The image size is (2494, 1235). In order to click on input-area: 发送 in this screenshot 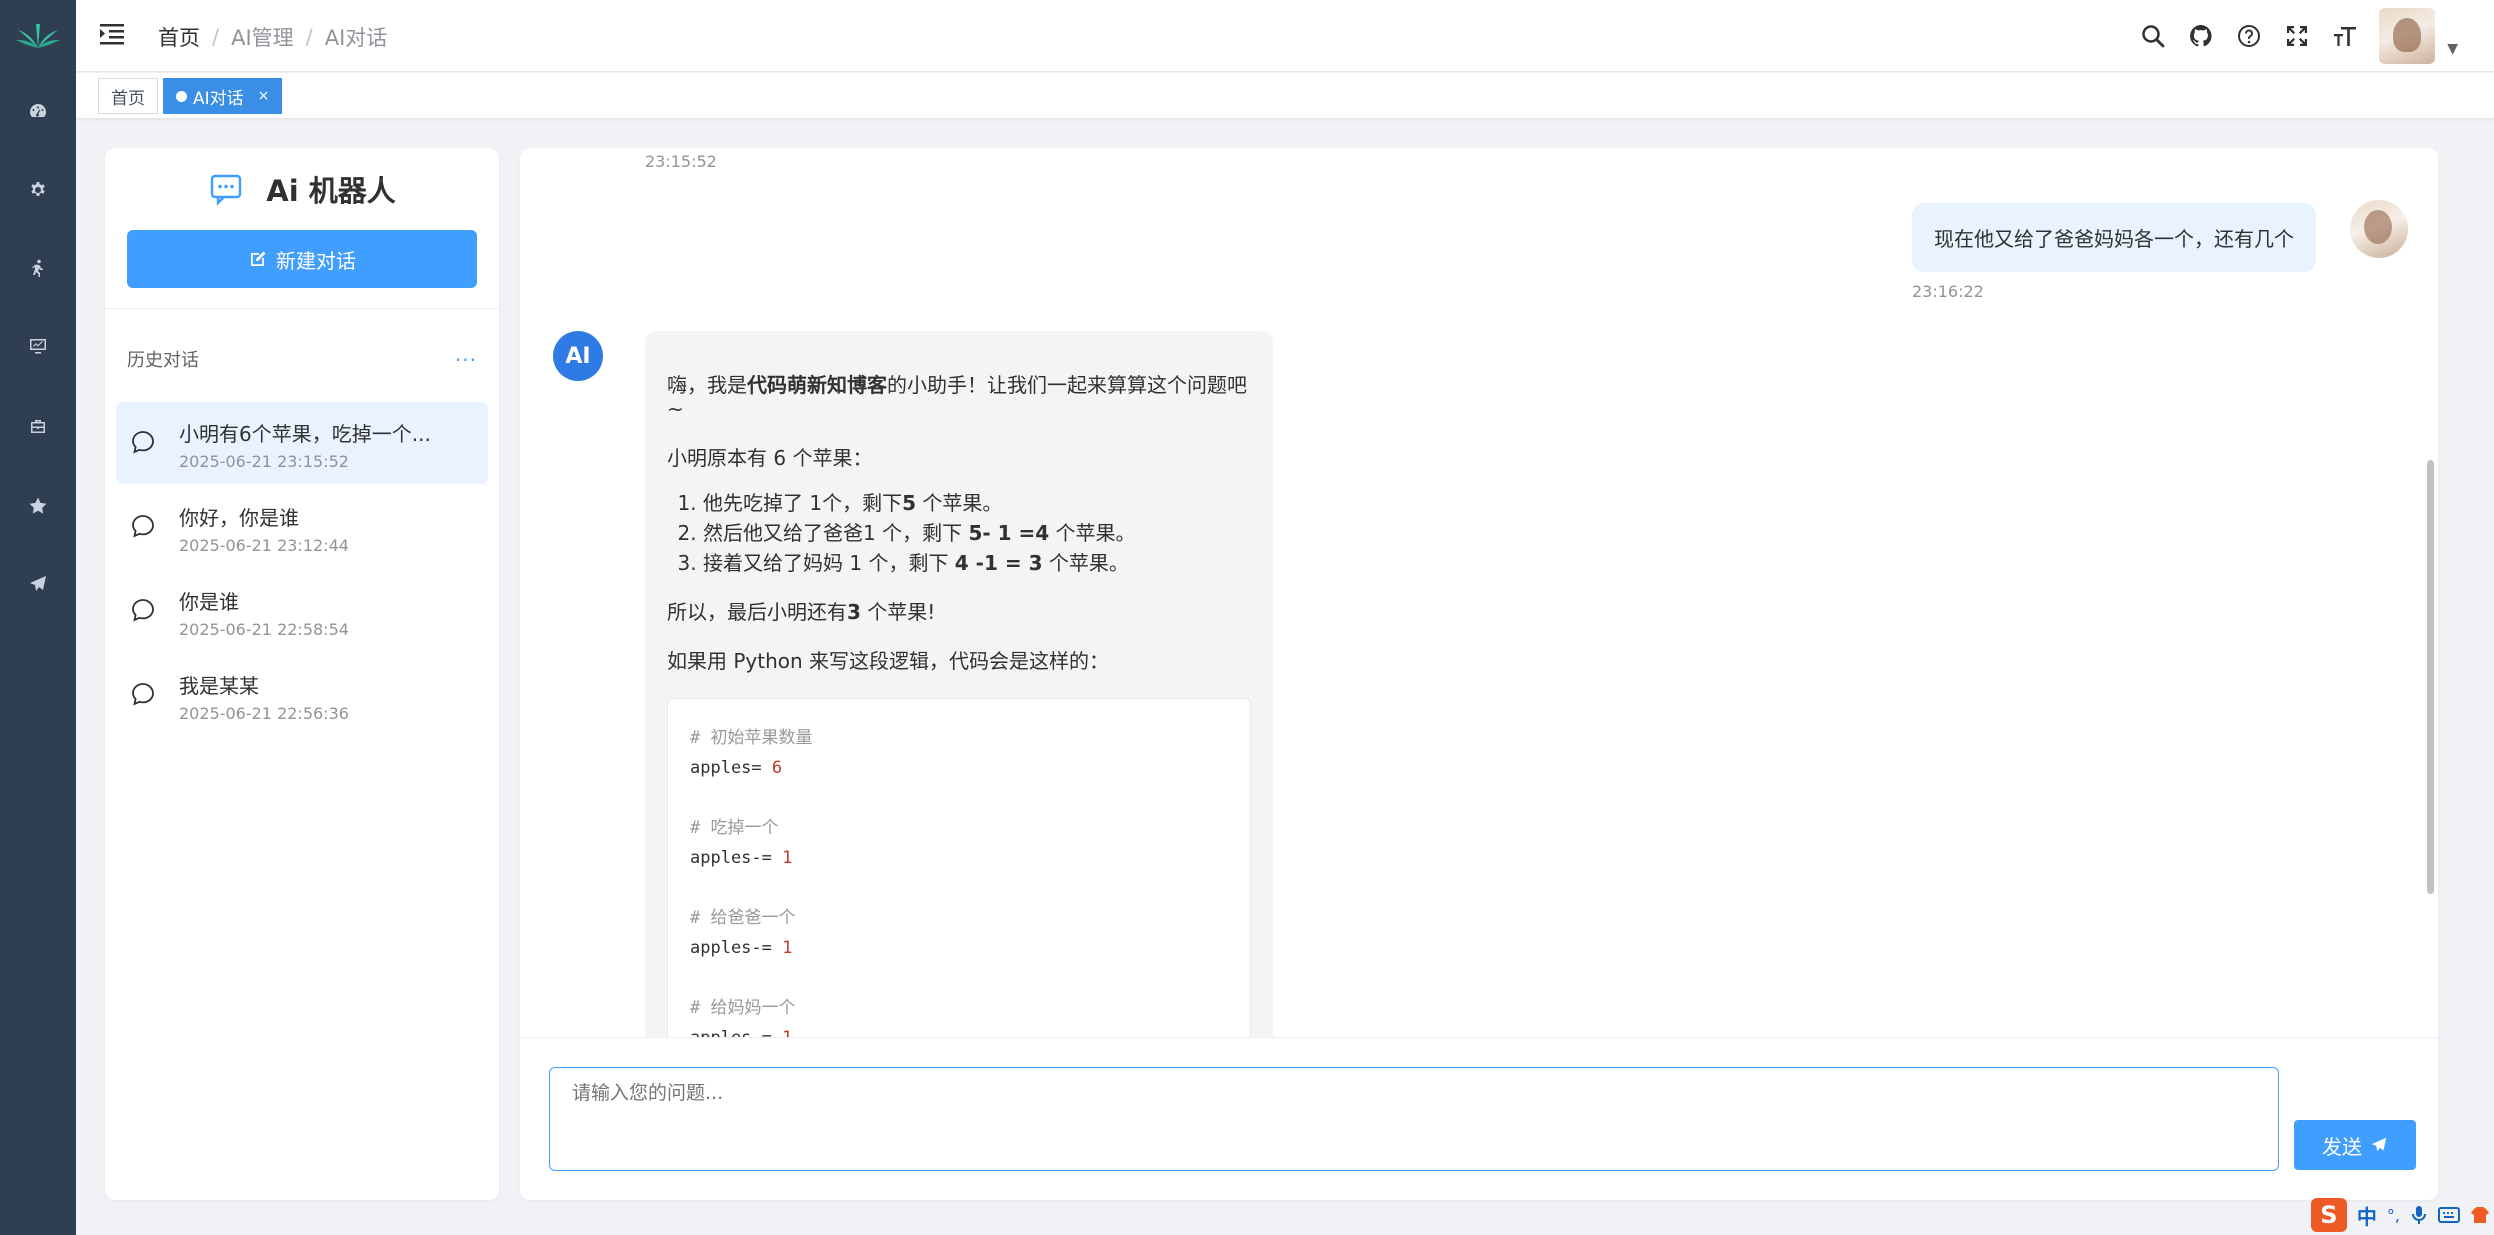, I will do `click(1479, 1118)`.